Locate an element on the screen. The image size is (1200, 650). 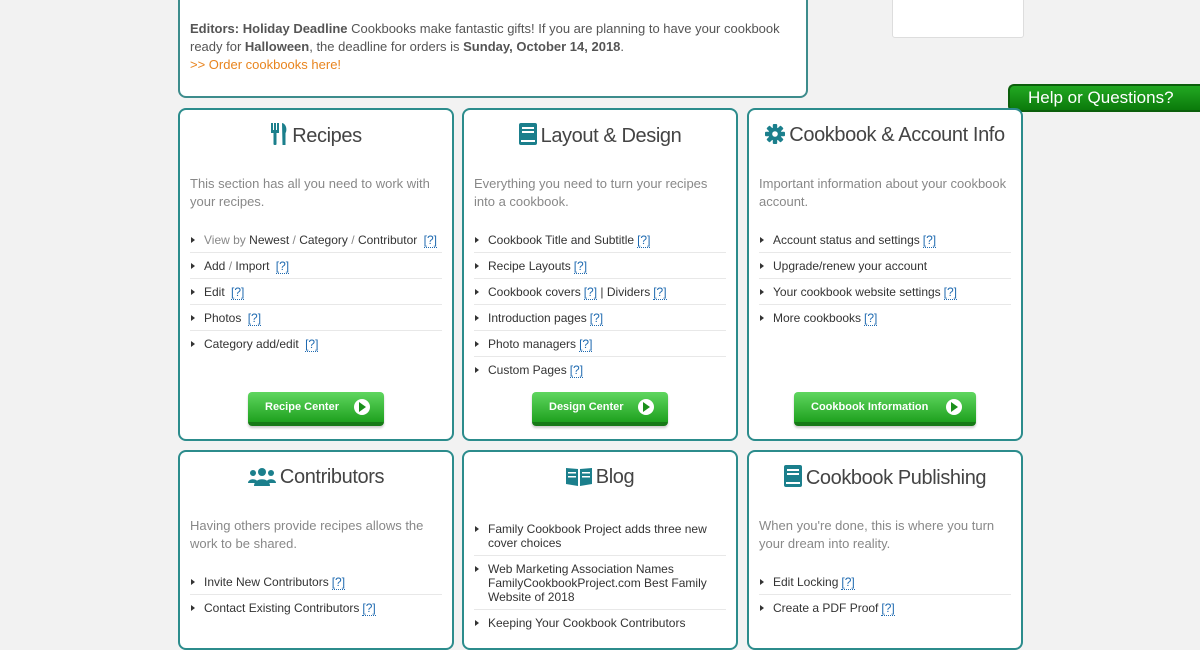
cookbook-title-link: Cookbook Title and Subtitle is located at coordinates (561, 240).